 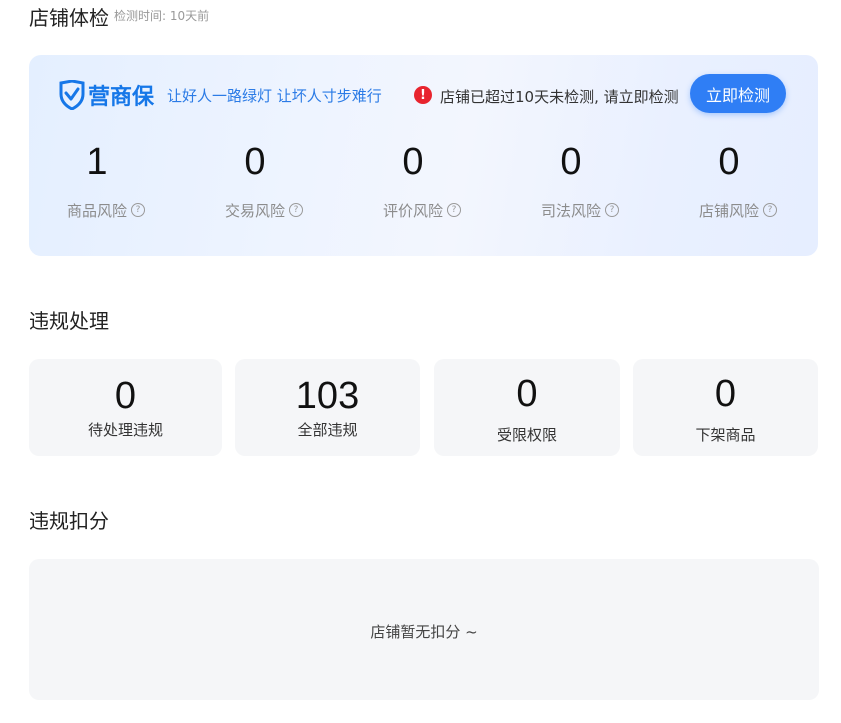 I want to click on stat-card-pending-violations: 0 待处理违规, so click(x=125, y=407).